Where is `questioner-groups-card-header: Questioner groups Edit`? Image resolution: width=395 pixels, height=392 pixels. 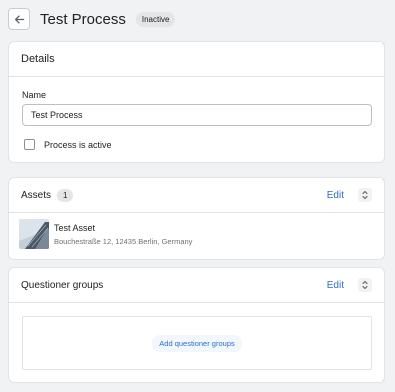
questioner-groups-card-header: Questioner groups Edit is located at coordinates (196, 285).